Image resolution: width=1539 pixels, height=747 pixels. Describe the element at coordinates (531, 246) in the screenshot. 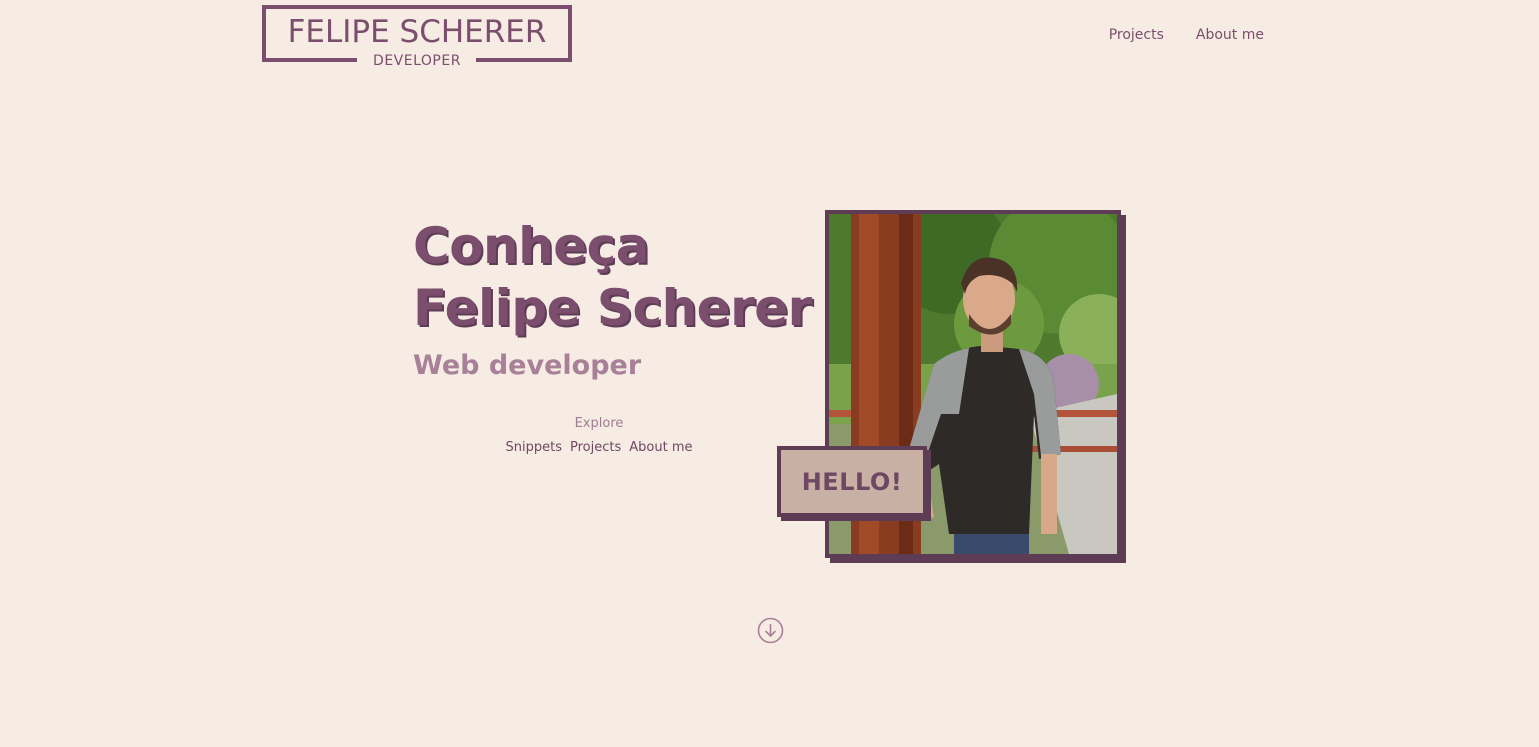

I see `hero-title-line-1: Conheça` at that location.